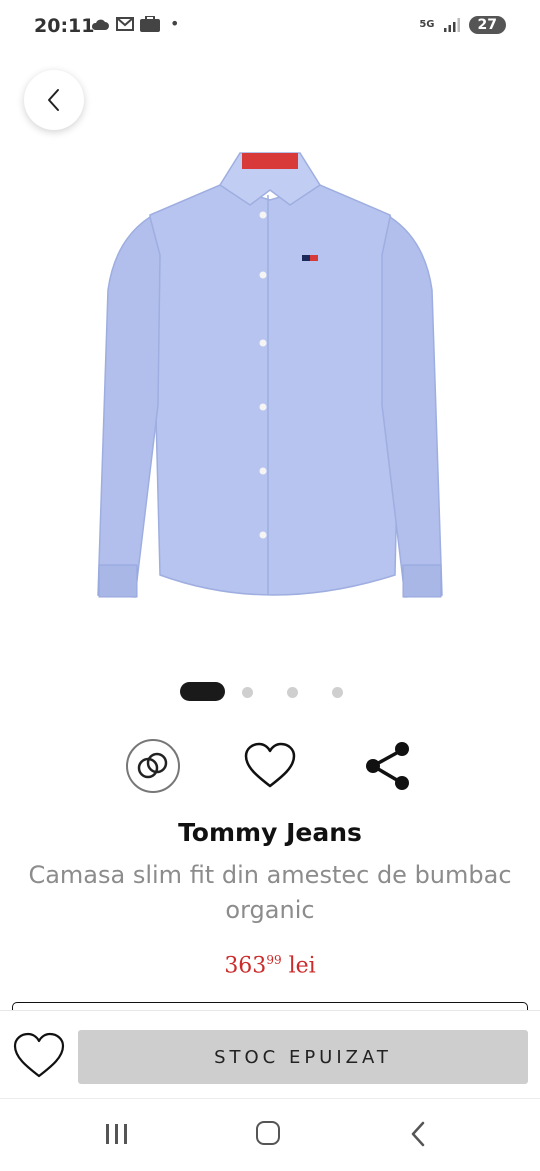 Image resolution: width=540 pixels, height=1171 pixels. I want to click on product-actions, so click(270, 766).